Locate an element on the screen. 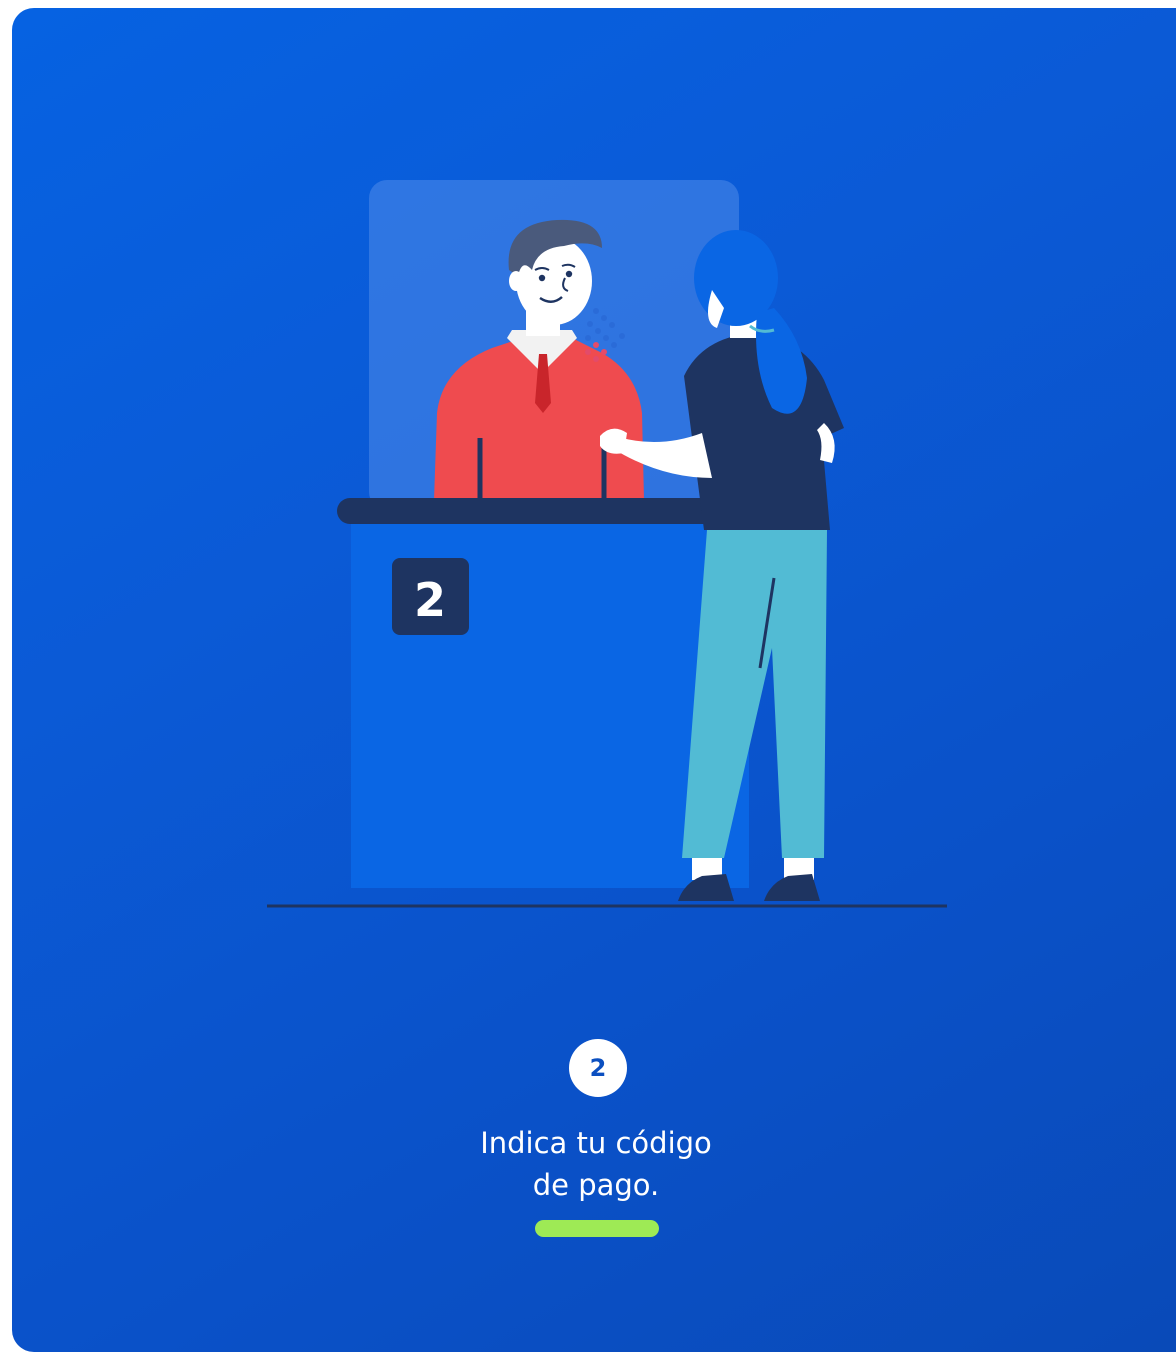  counter-top is located at coordinates (547, 511).